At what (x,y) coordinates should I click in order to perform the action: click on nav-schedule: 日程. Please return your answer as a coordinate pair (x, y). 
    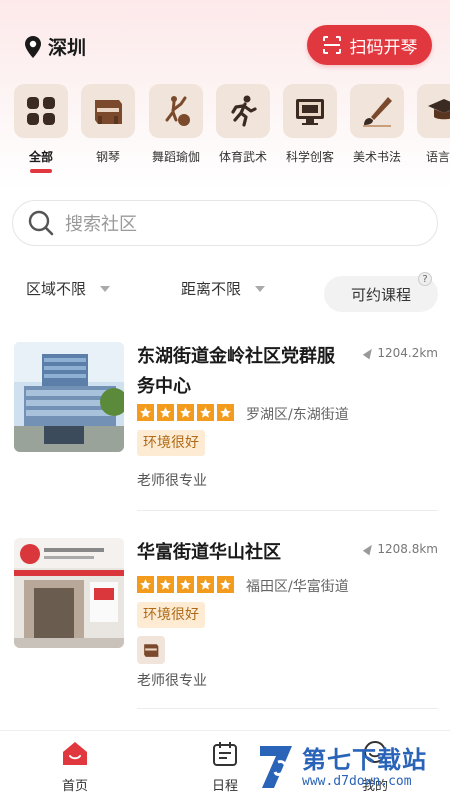
    Looking at the image, I should click on (225, 766).